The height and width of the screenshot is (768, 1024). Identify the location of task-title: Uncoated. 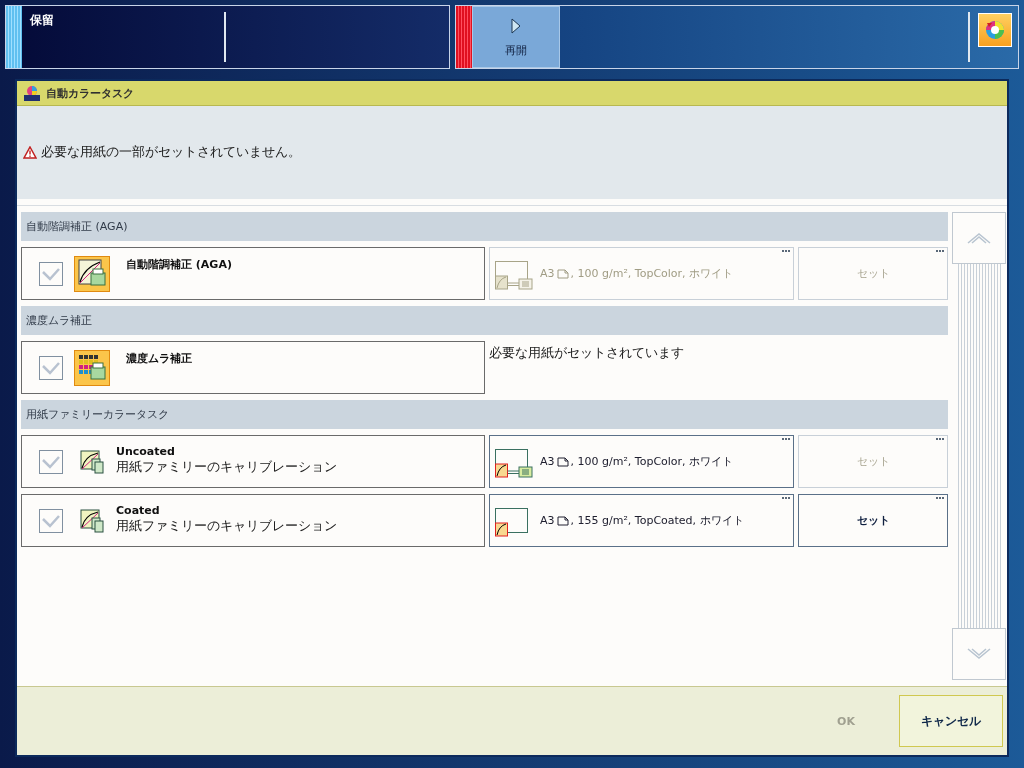
(146, 451).